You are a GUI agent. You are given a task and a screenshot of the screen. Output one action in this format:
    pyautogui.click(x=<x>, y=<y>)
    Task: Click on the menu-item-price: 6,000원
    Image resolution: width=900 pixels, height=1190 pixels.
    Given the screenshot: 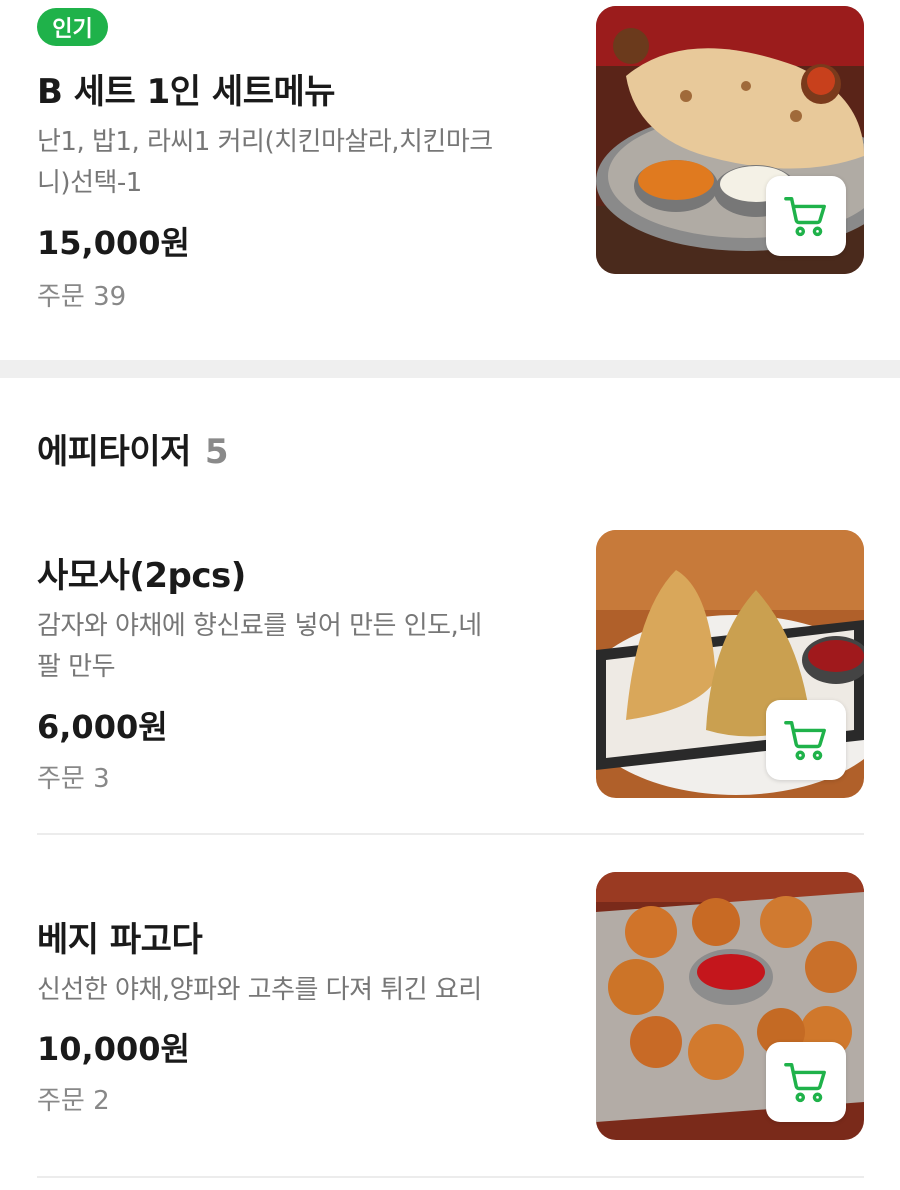 What is the action you would take?
    pyautogui.click(x=102, y=727)
    